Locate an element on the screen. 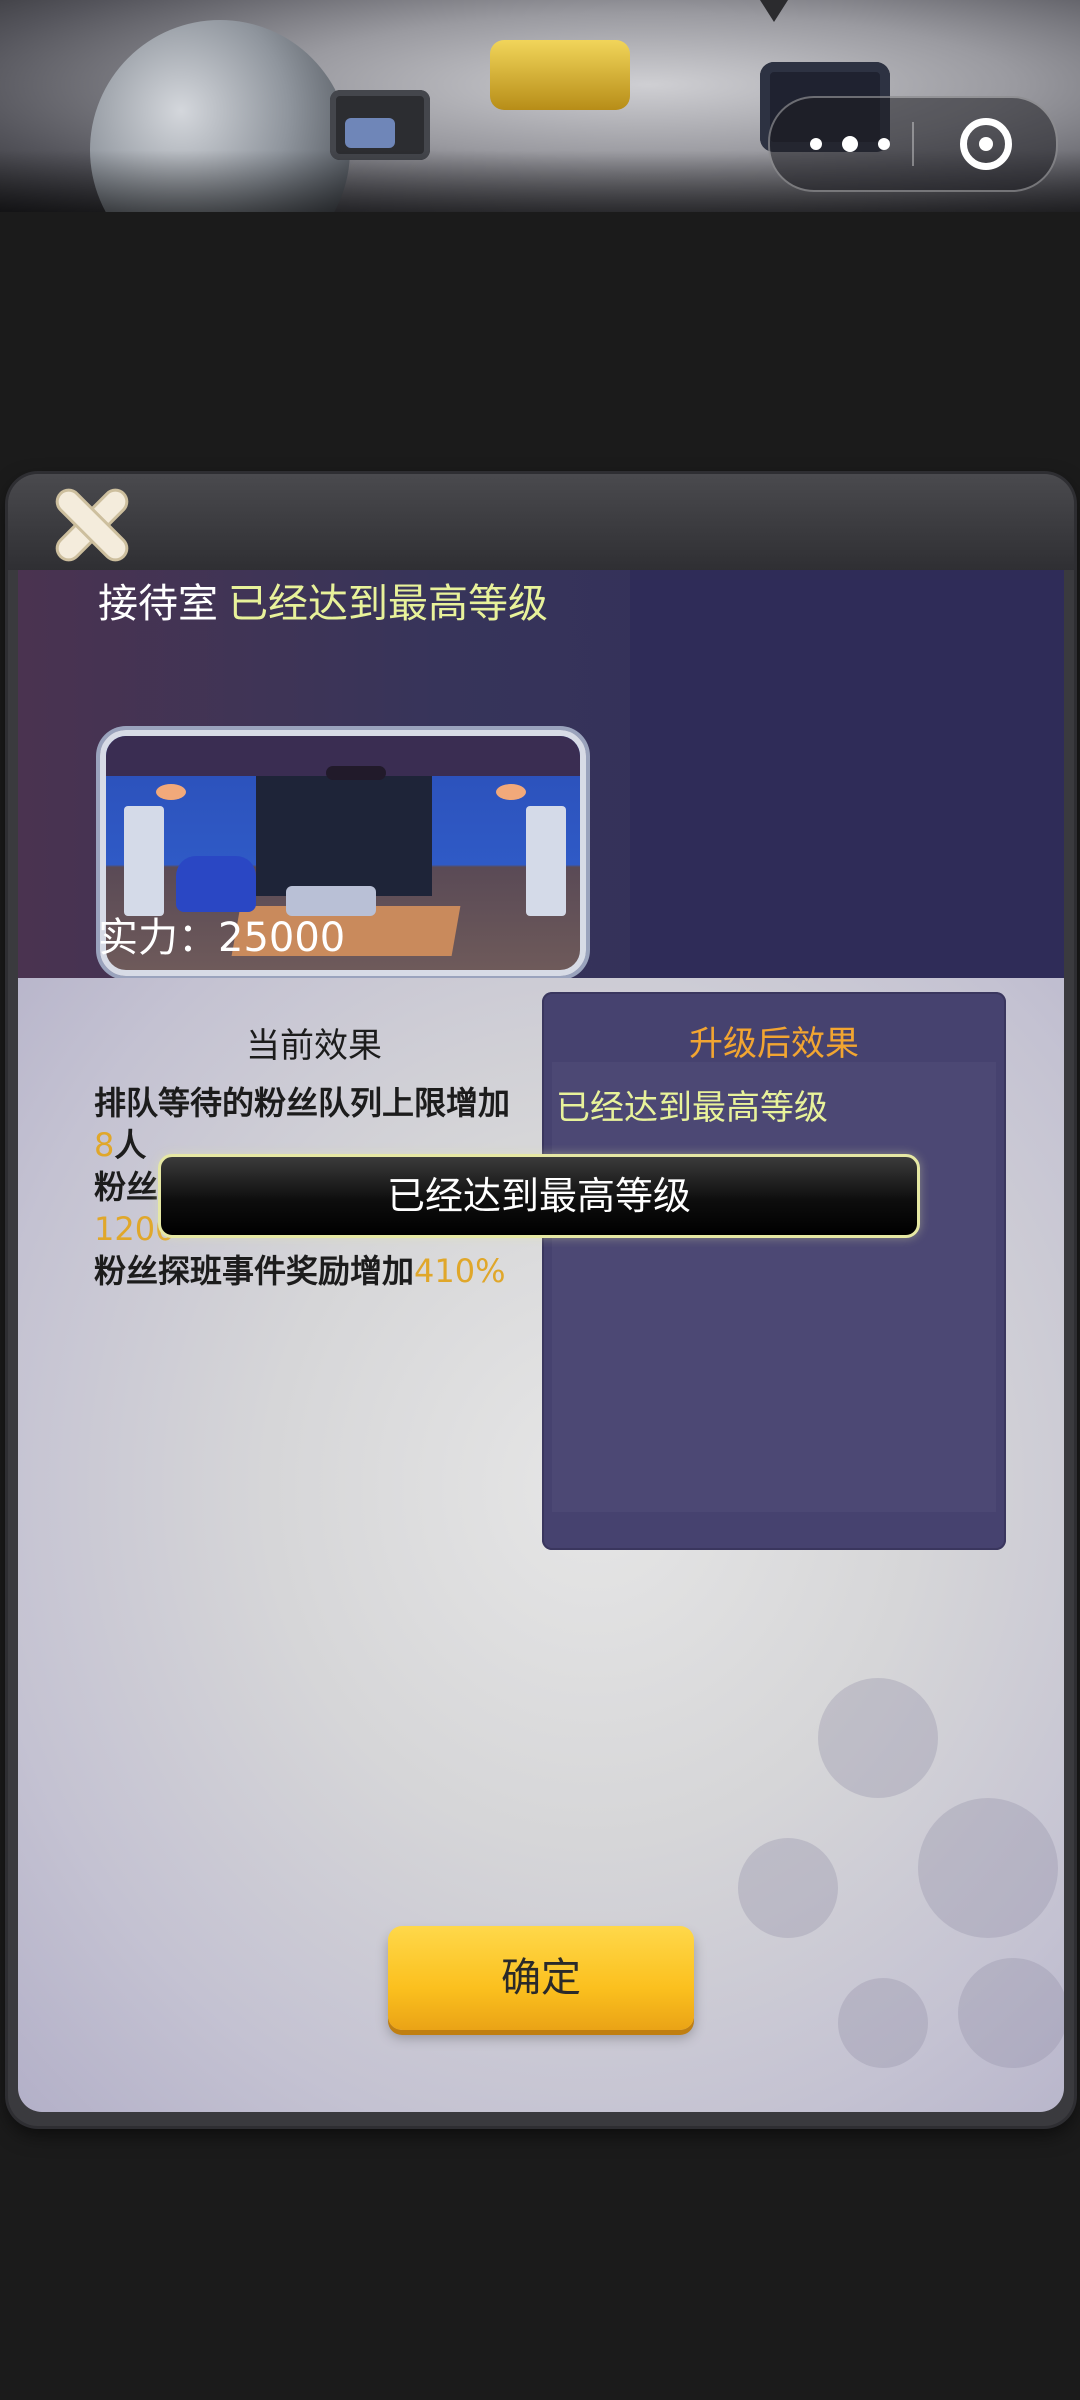  close-icon is located at coordinates (90, 524).